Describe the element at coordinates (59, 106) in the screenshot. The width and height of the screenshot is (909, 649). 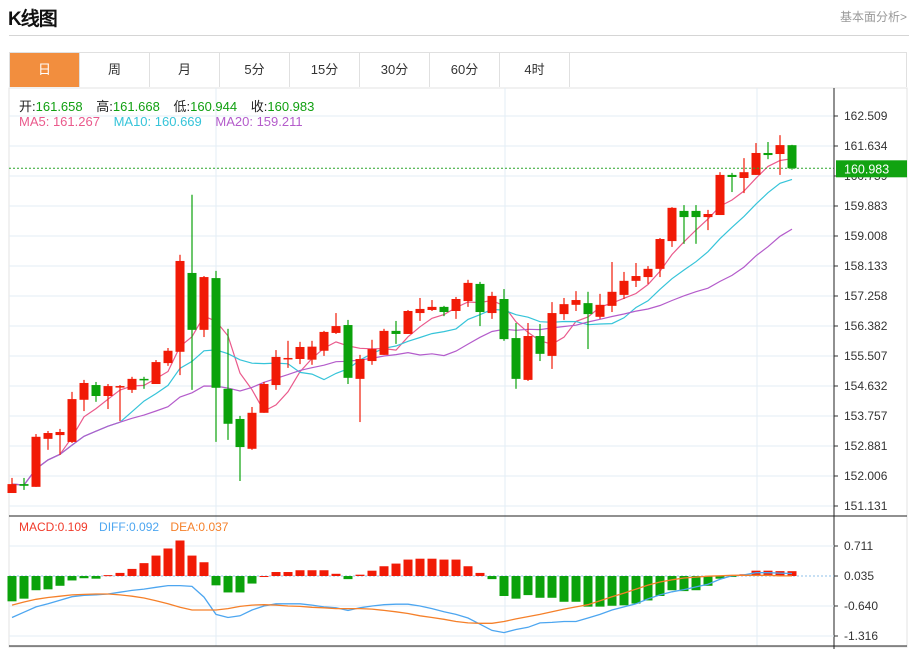
I see `open-value: 161.658` at that location.